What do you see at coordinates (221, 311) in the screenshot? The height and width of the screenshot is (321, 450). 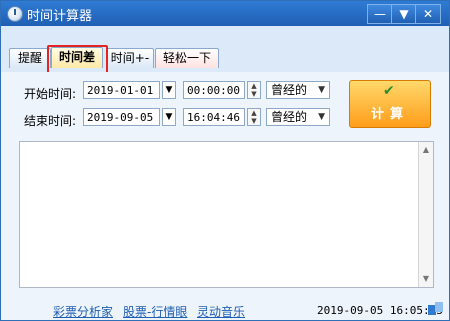 I see `music-link: 灵动音乐` at bounding box center [221, 311].